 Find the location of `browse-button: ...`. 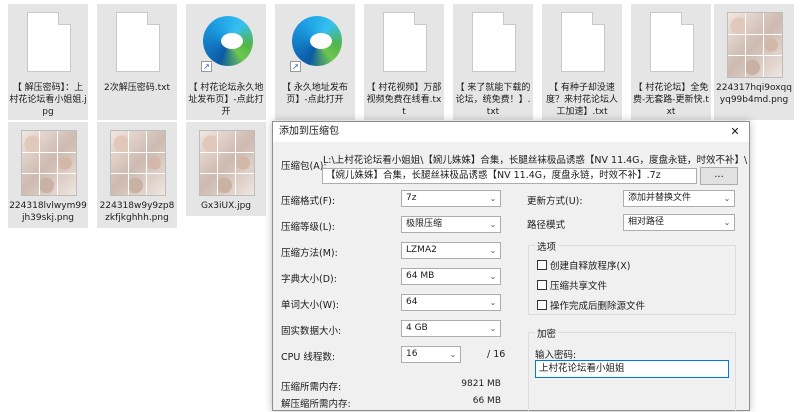

browse-button: ... is located at coordinates (719, 176).